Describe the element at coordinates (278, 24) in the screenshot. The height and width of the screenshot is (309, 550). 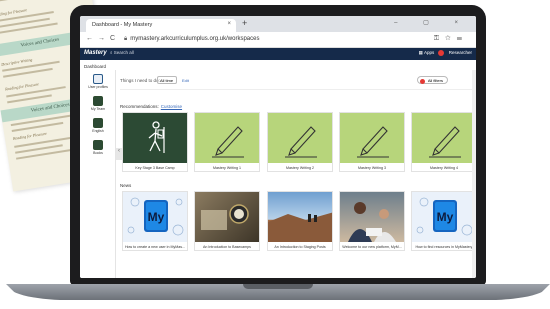
I see `browser-tab-bar: Dashboard - My Mastery × + – ▢ ×` at that location.